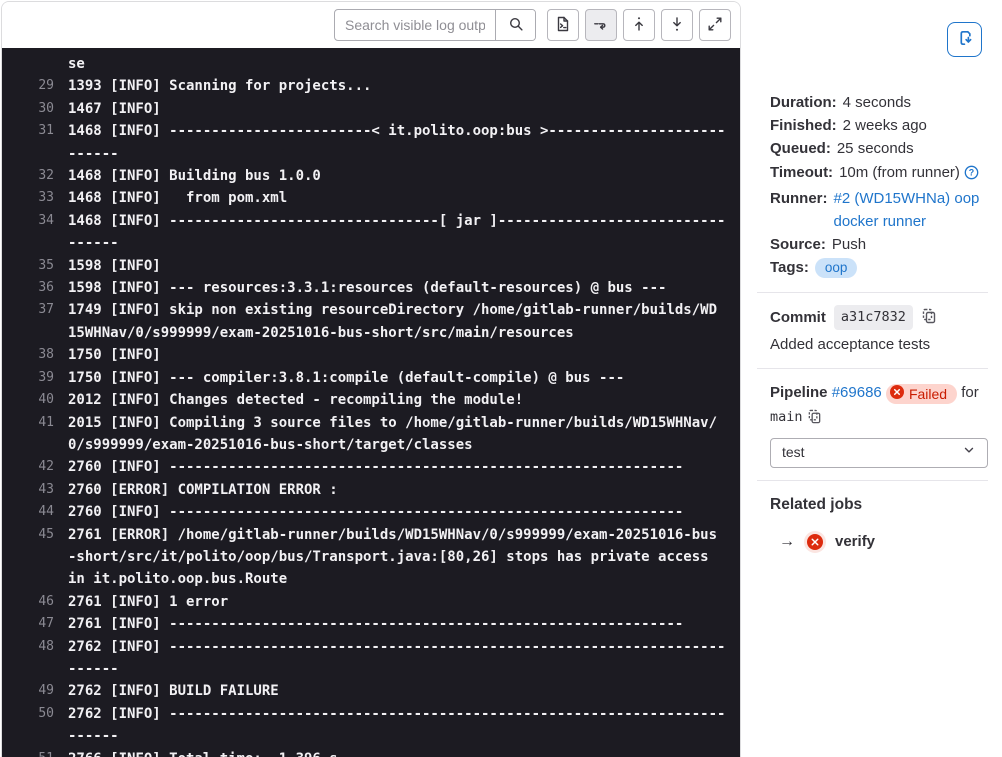 Image resolution: width=1002 pixels, height=757 pixels. What do you see at coordinates (850, 344) in the screenshot?
I see `commit-message: Added acceptance tests` at bounding box center [850, 344].